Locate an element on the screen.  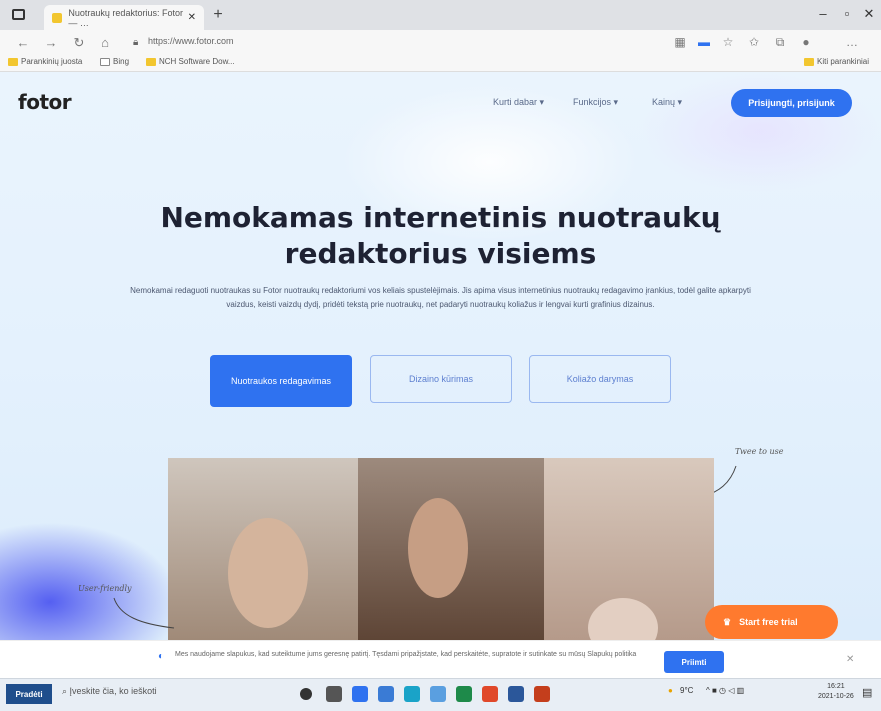
favorites-icon: ✩ is located at coordinates (754, 42).